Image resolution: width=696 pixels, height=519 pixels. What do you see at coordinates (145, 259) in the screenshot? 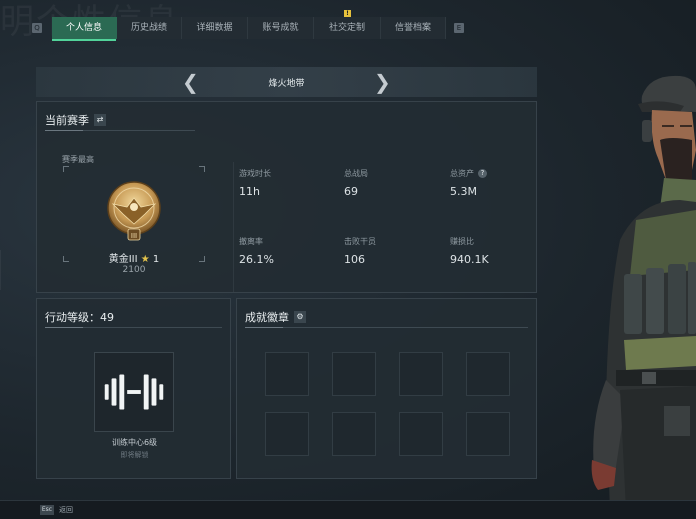
I see `star-icon: ★` at bounding box center [145, 259].